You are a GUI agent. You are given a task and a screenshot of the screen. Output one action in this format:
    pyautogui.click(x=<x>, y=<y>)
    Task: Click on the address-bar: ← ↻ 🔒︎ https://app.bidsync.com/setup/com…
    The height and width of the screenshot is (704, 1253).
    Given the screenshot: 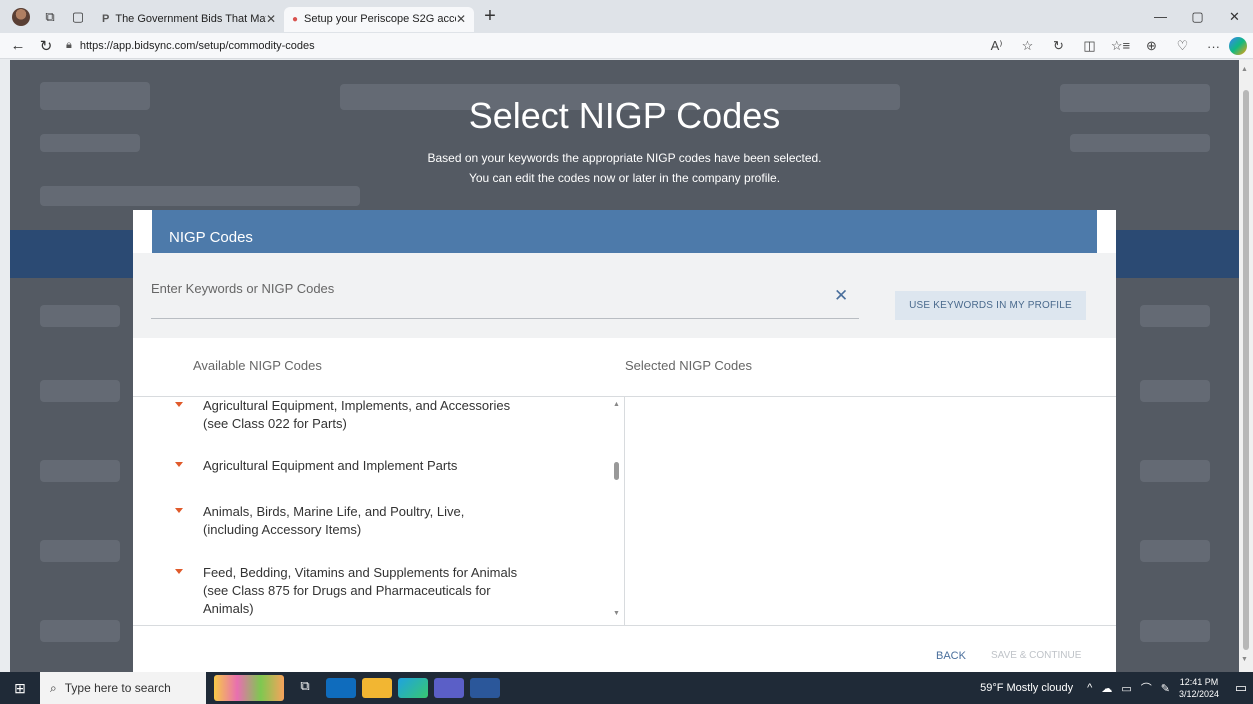 What is the action you would take?
    pyautogui.click(x=626, y=46)
    